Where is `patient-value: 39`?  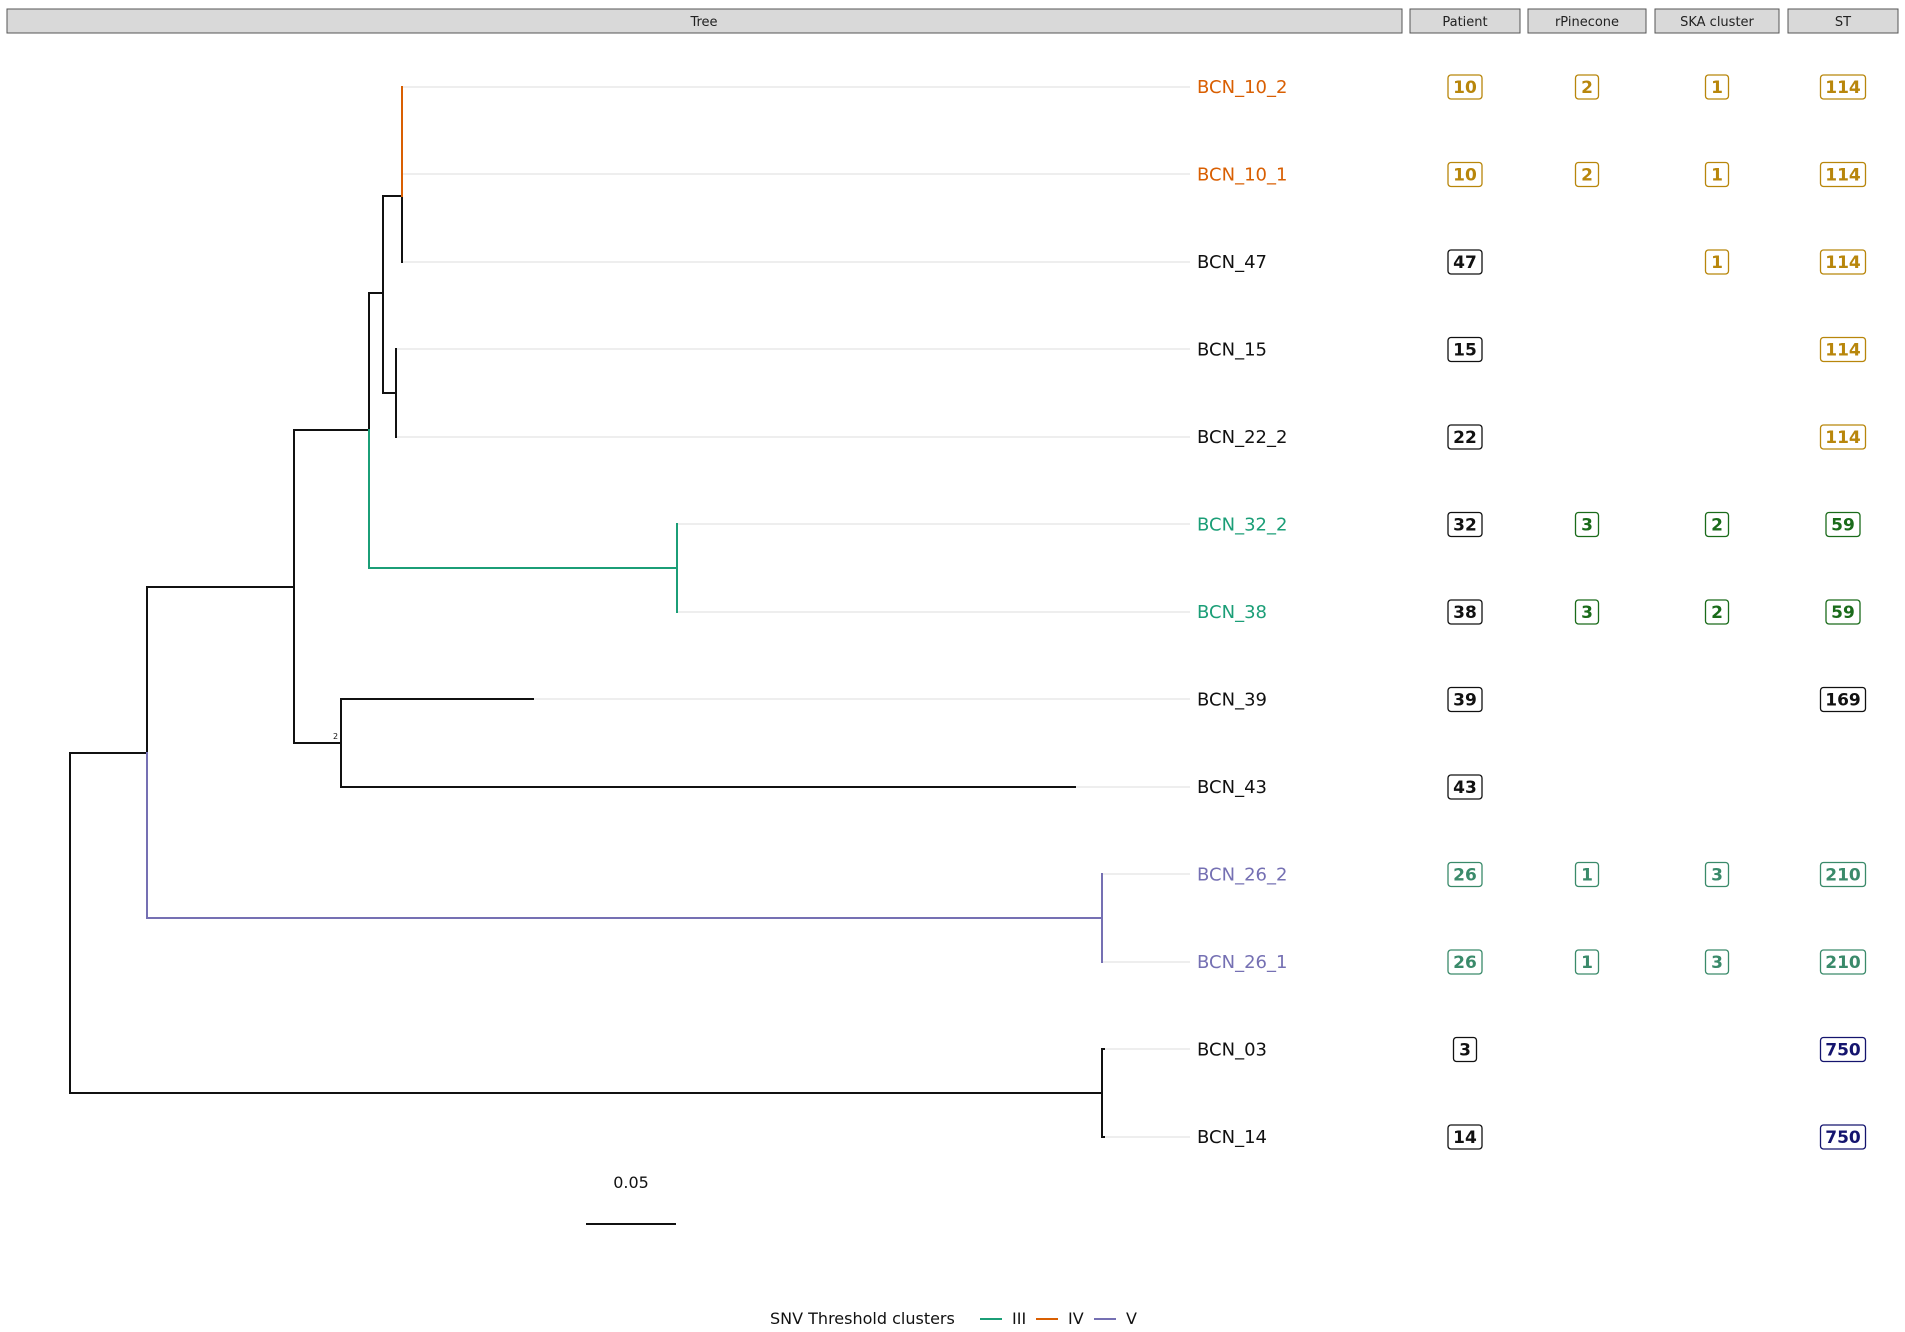
patient-value: 39 is located at coordinates (1465, 701).